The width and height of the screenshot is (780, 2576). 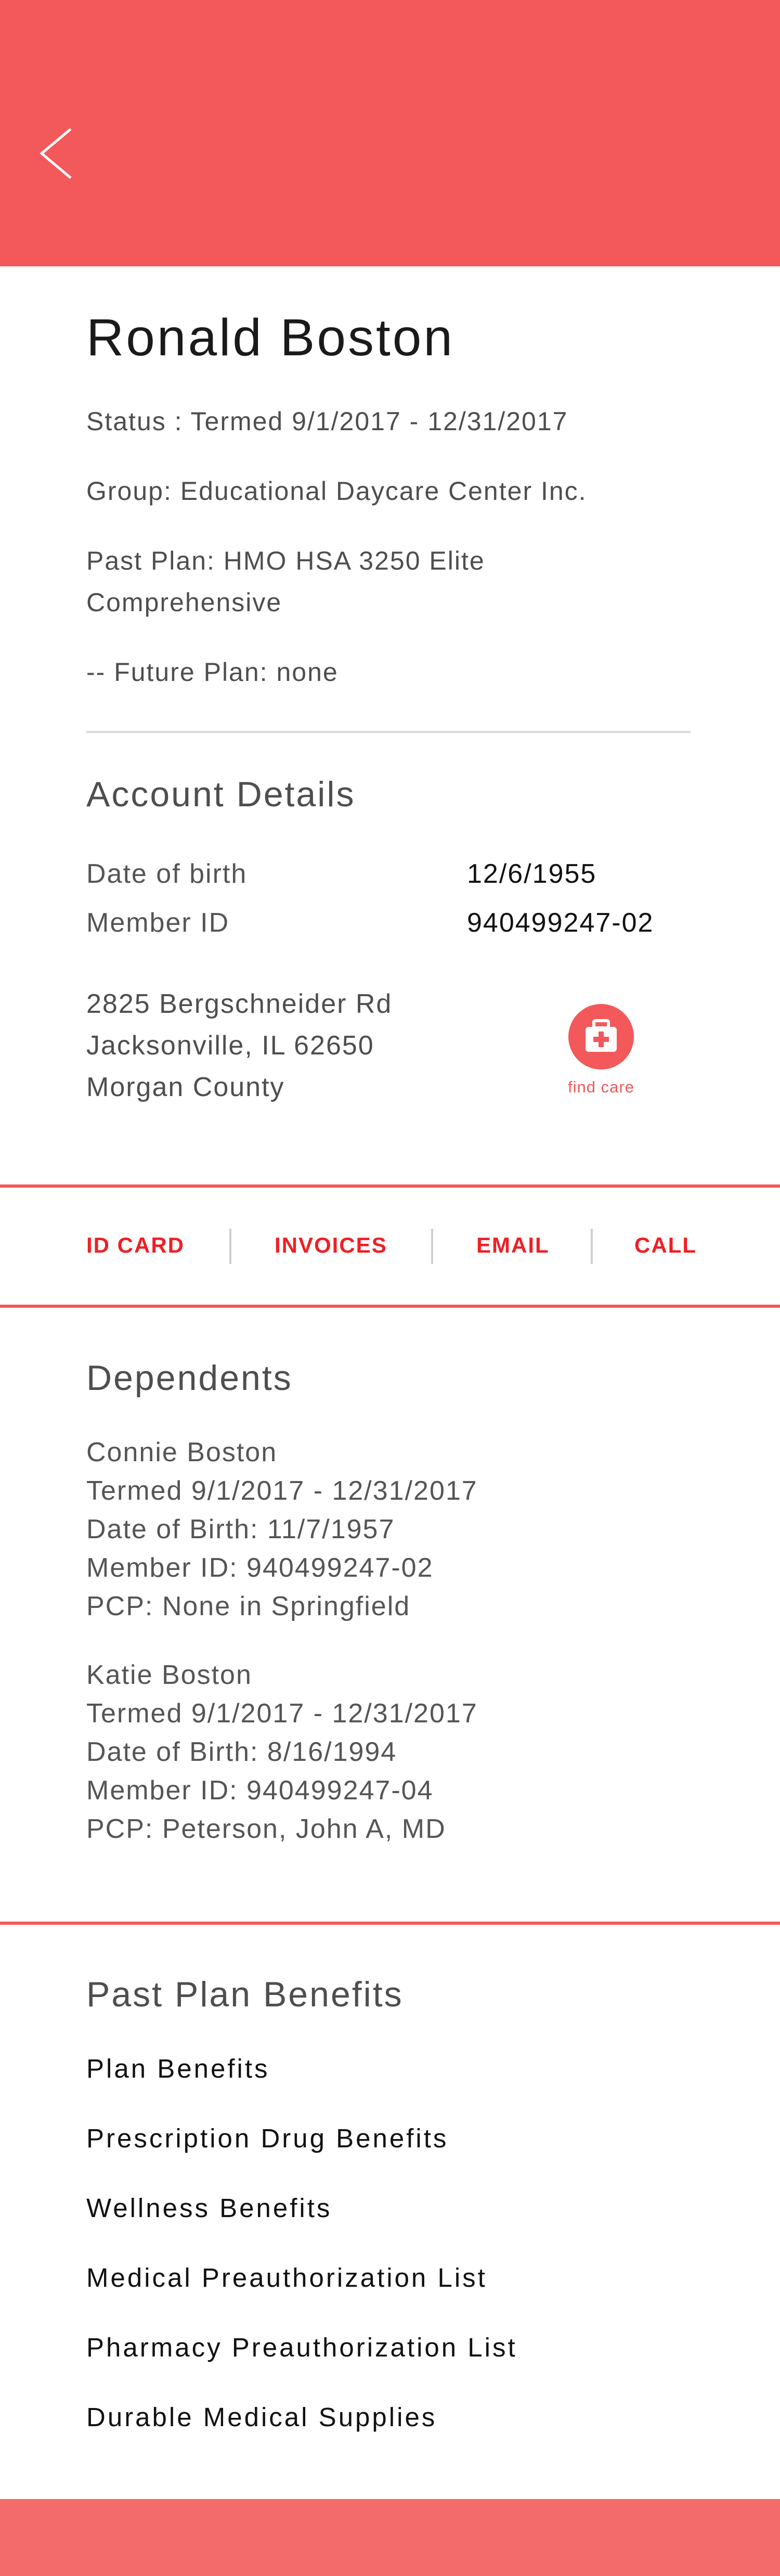 What do you see at coordinates (169, 1675) in the screenshot?
I see `dependent-name: Katie Boston` at bounding box center [169, 1675].